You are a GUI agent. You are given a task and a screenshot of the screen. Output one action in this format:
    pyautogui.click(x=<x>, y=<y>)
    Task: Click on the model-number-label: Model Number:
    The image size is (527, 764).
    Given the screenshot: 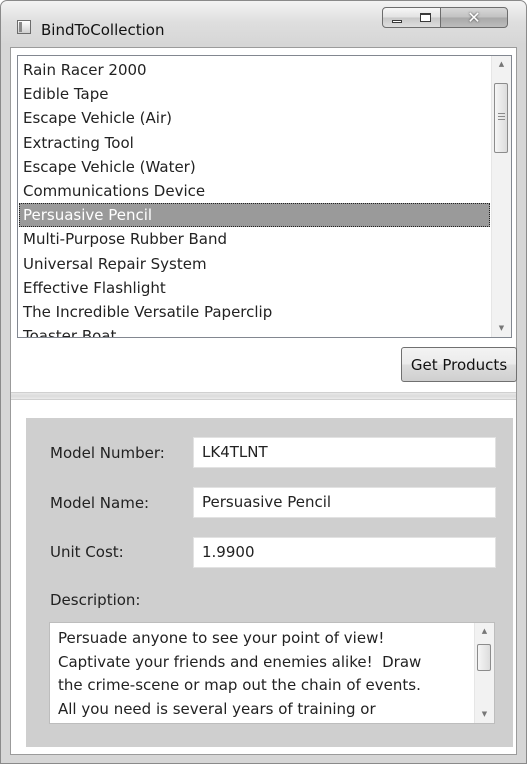 What is the action you would take?
    pyautogui.click(x=107, y=453)
    